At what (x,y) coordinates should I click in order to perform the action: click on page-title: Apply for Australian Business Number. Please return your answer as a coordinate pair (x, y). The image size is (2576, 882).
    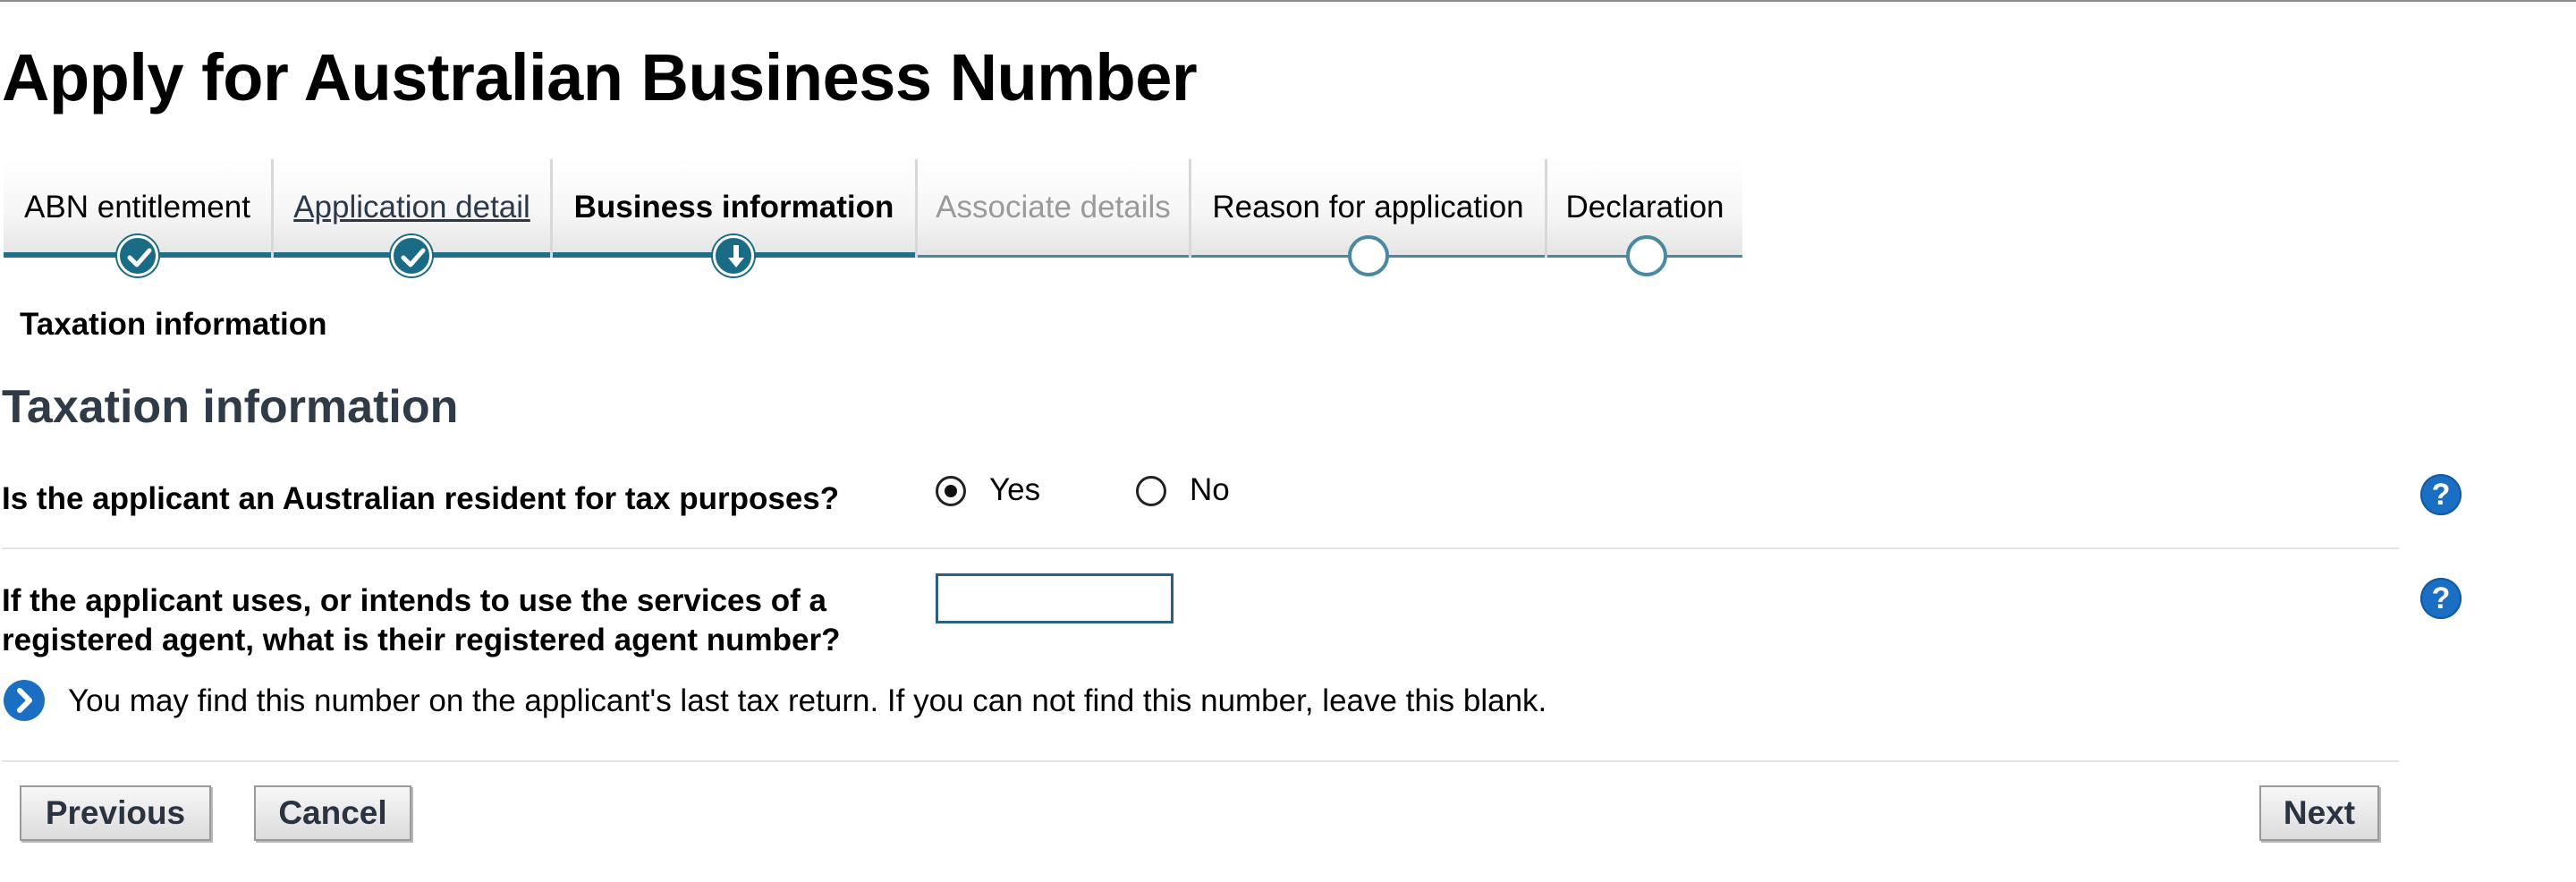
    Looking at the image, I should click on (600, 77).